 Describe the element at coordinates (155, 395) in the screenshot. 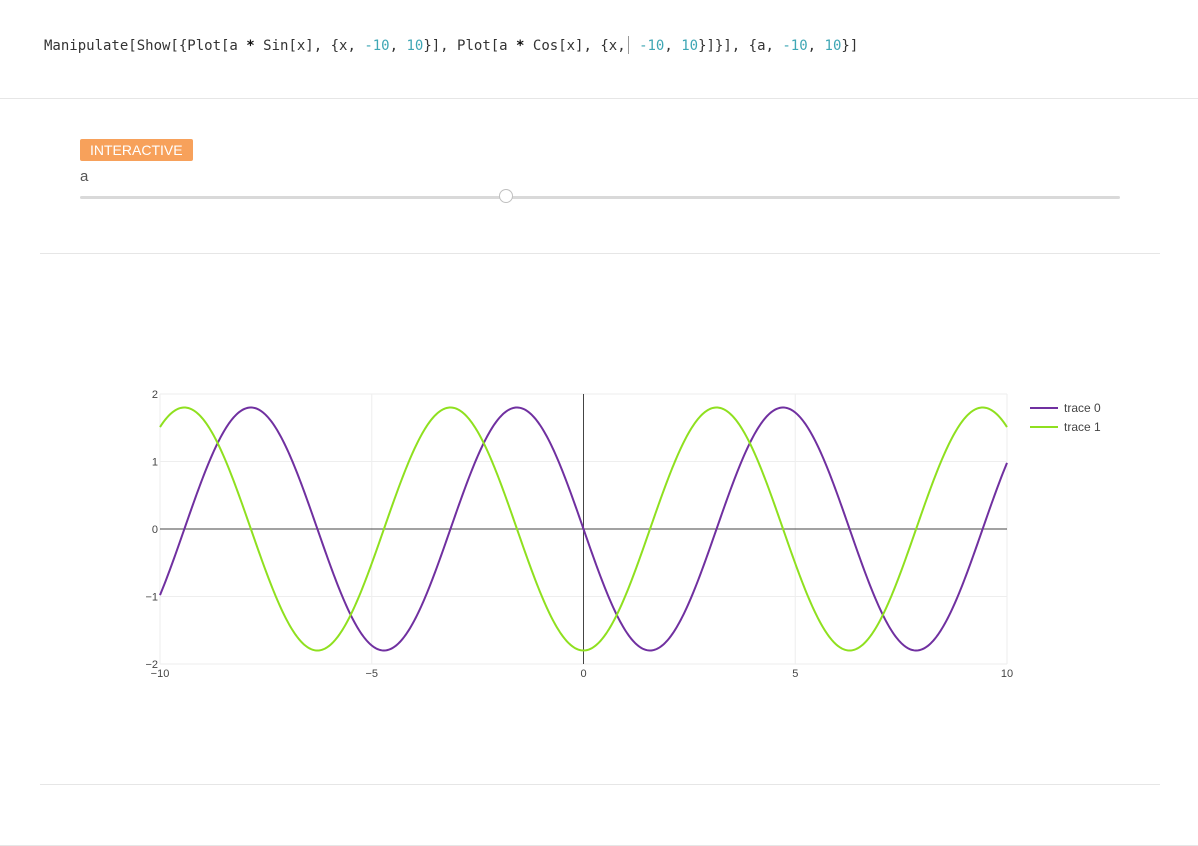

I see `y-tick-label: 2` at that location.